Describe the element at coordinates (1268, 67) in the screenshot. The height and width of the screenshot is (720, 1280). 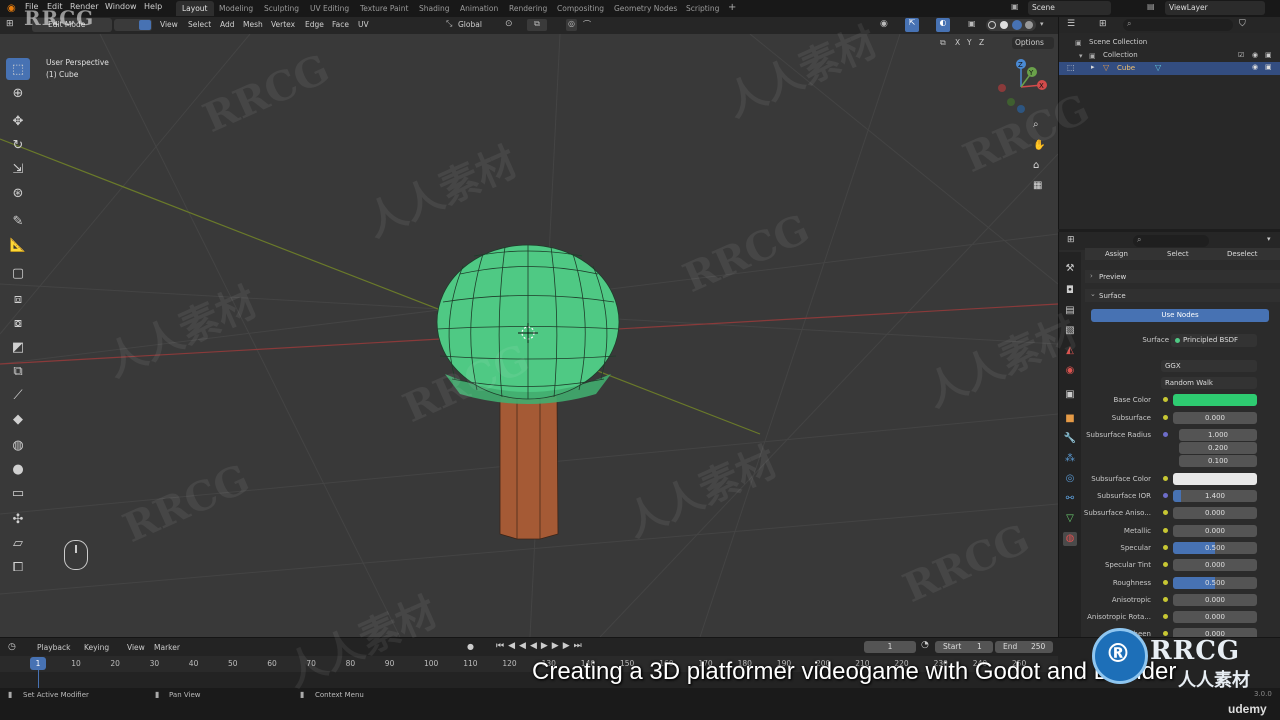
I see `cube-render-icon: ▣` at that location.